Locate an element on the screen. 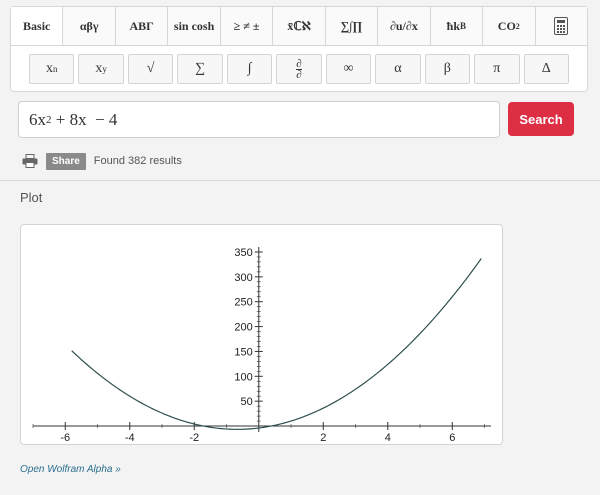 This screenshot has width=600, height=495. x-tick-label: 4 is located at coordinates (388, 438).